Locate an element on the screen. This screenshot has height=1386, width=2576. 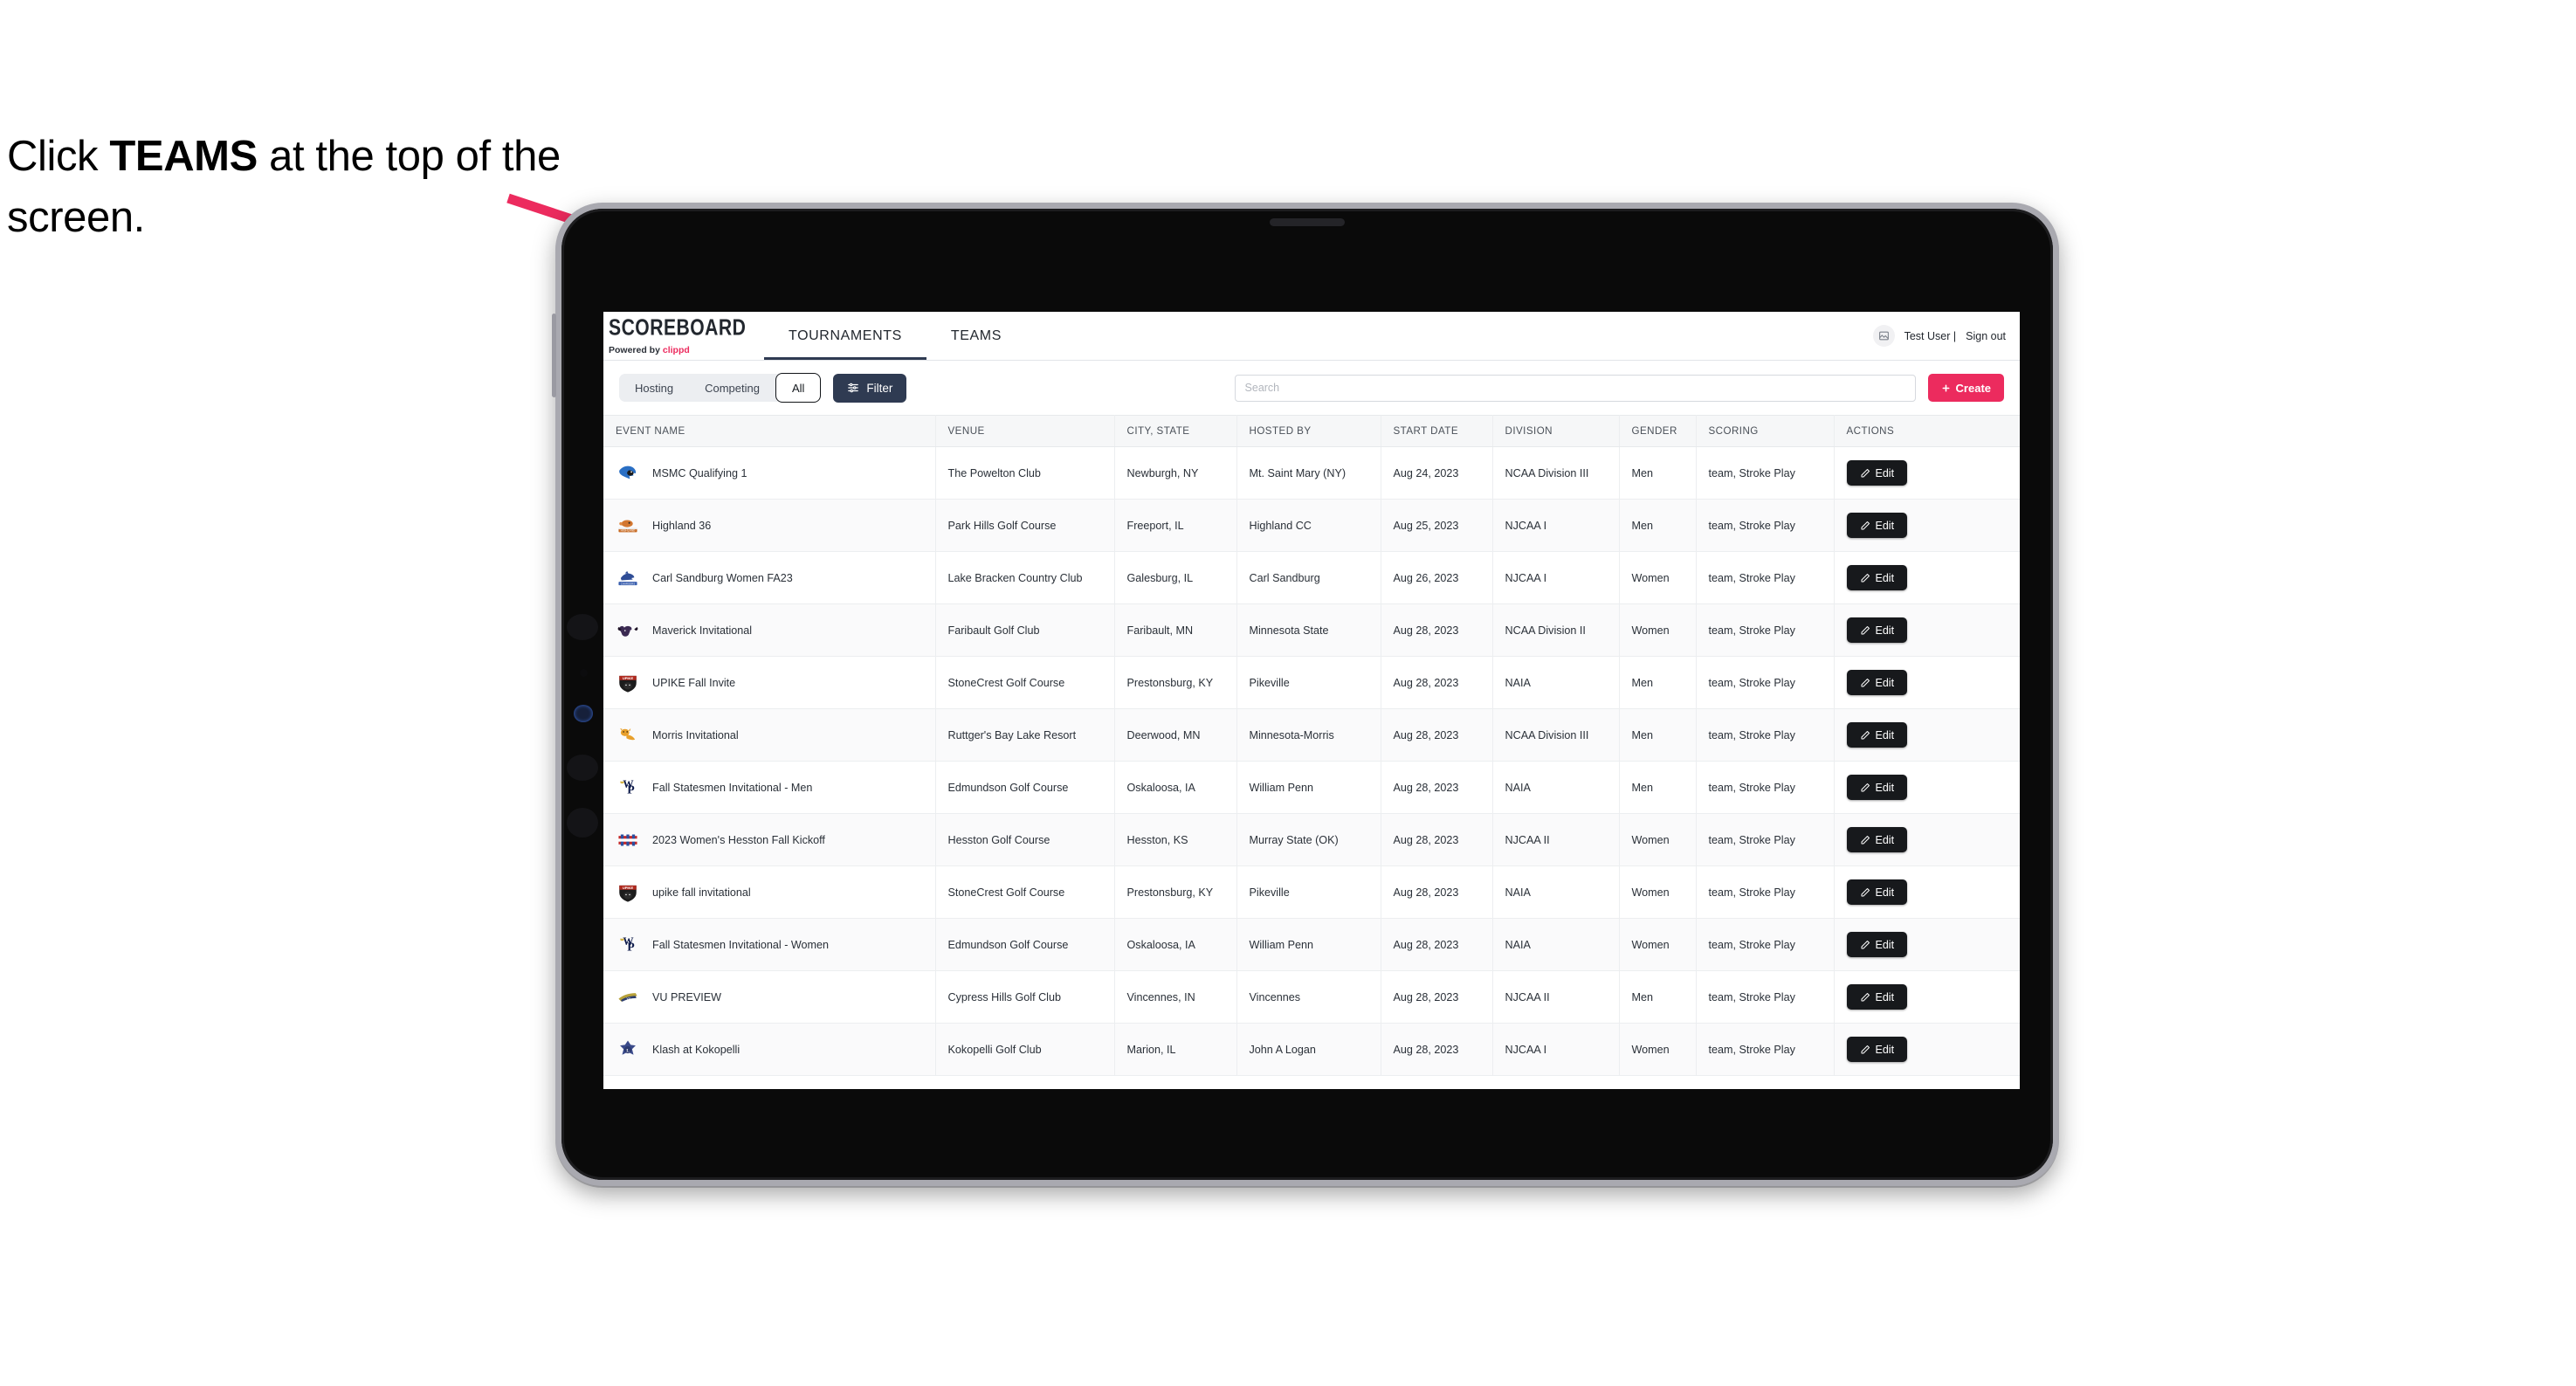
segment-all: All is located at coordinates (798, 388).